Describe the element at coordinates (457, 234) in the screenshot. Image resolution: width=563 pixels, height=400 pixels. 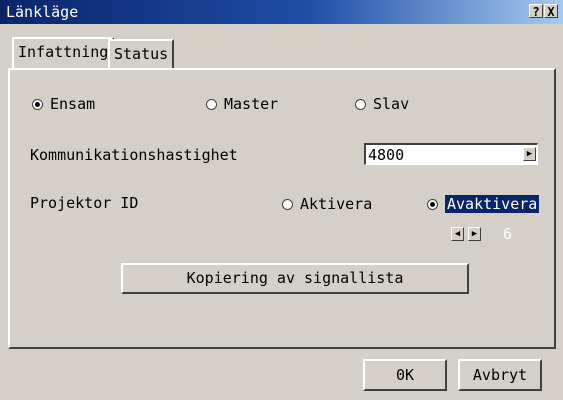
I see `id-decrease-icon: ◀` at that location.